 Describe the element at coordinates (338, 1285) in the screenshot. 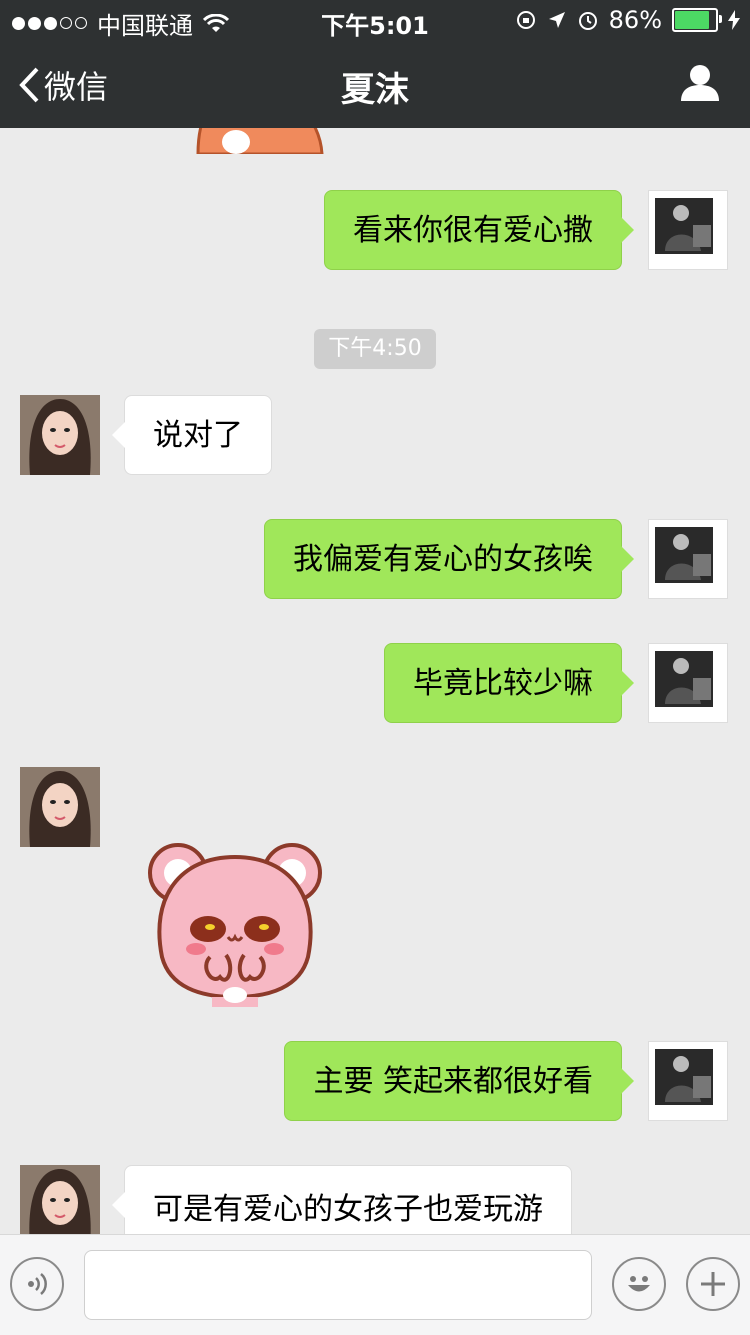

I see `message-input` at that location.